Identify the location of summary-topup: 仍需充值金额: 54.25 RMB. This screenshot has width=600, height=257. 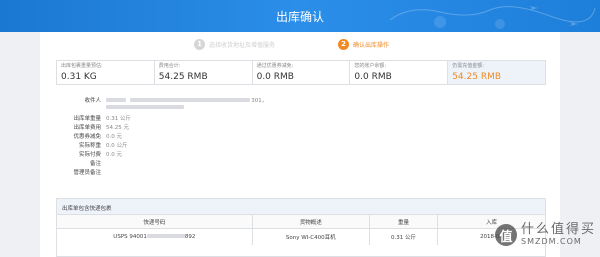
(496, 72).